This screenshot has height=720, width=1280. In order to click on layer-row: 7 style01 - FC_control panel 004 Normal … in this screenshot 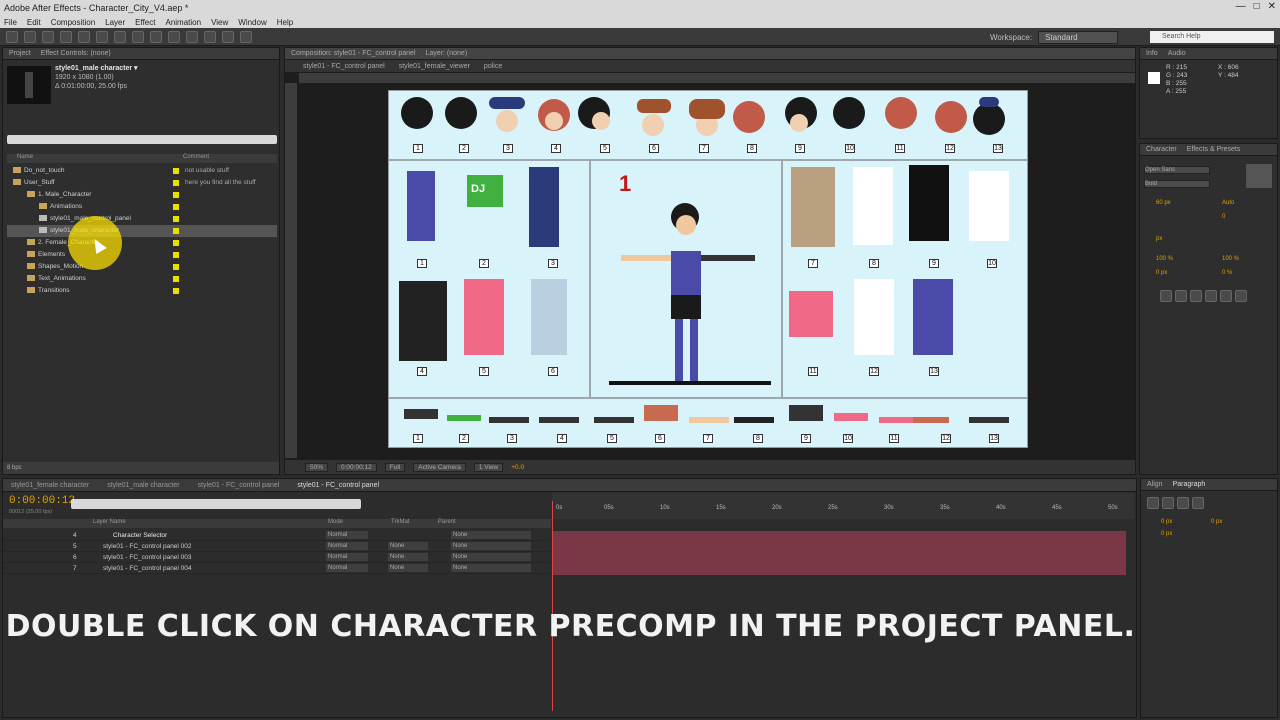, I will do `click(277, 568)`.